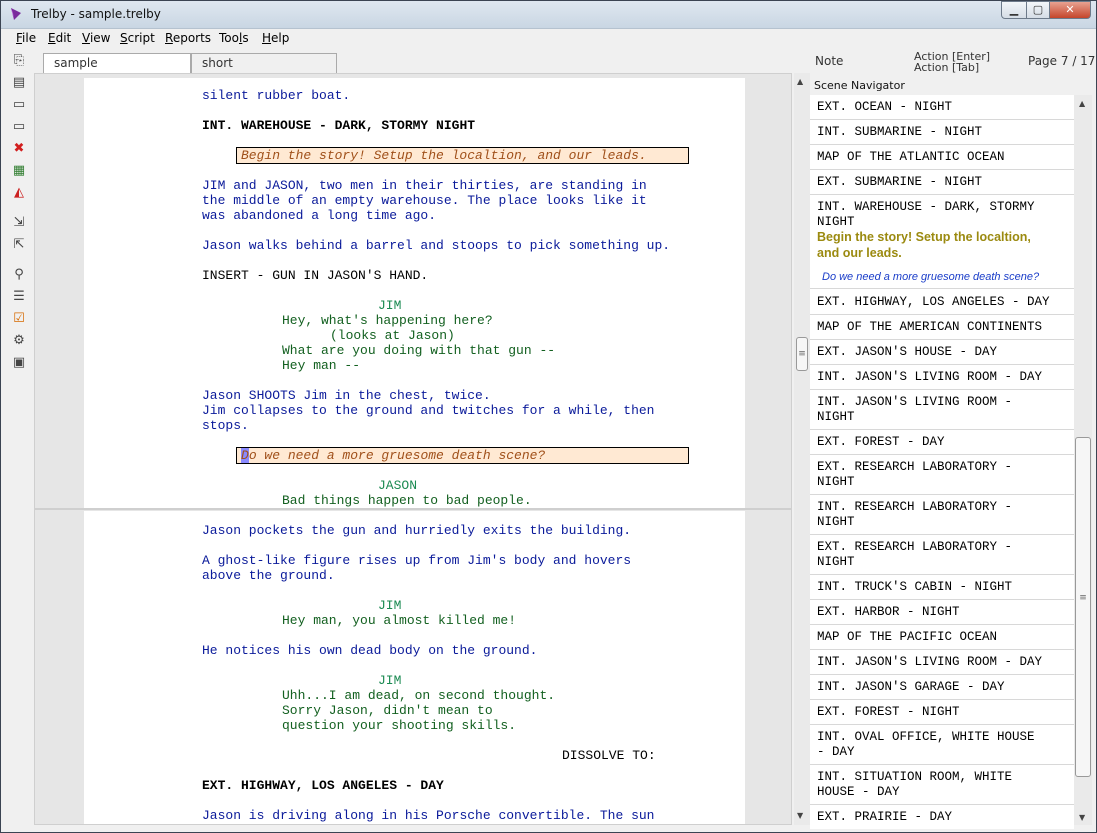 The image size is (1097, 833). Describe the element at coordinates (609, 755) in the screenshot. I see `transition-line: DISSOLVE TO:` at that location.